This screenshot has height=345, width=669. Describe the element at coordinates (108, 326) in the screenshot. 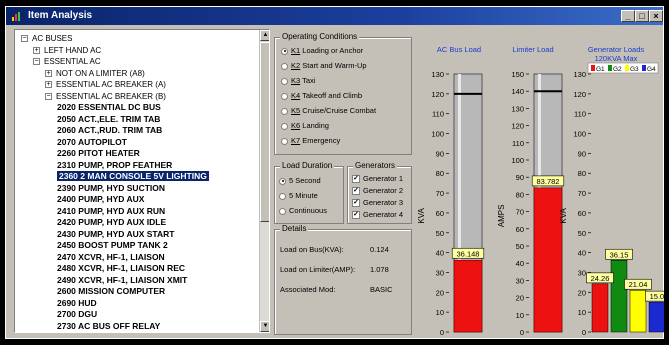

I see `tree-leaf-item: 2730 AC BUS OFF RELAY` at that location.